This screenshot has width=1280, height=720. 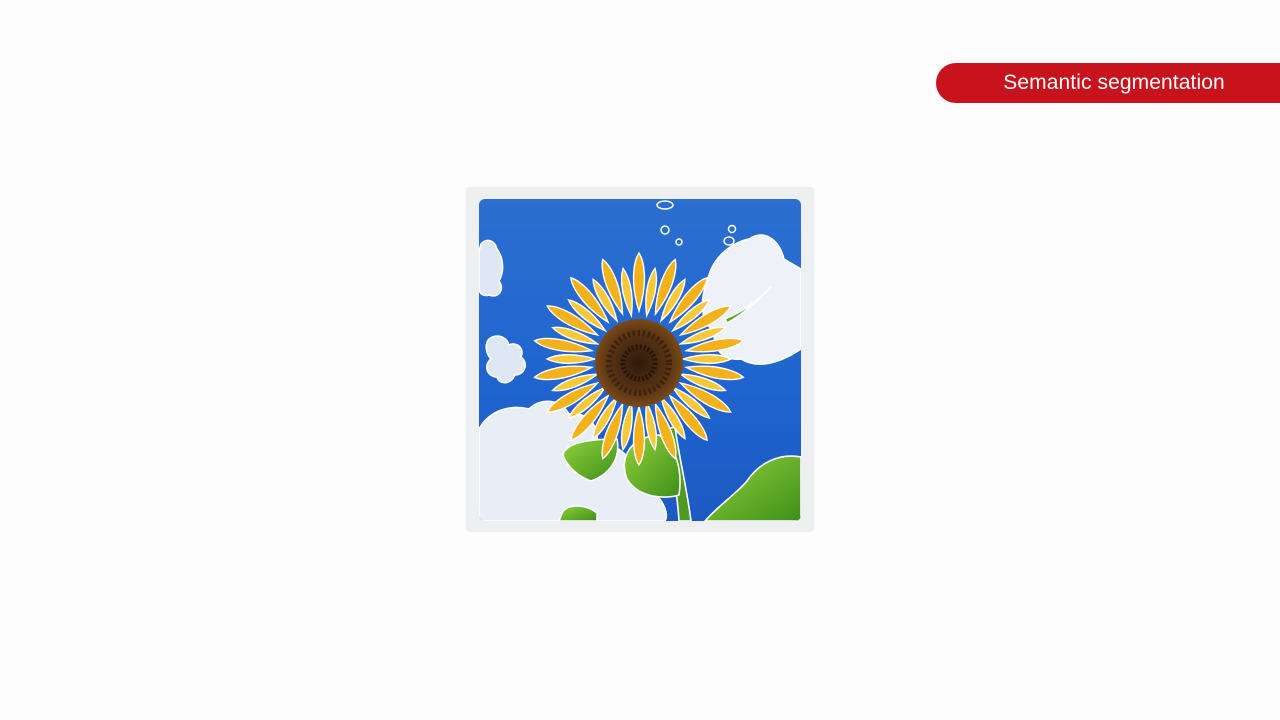 I want to click on segmentation-label-badge: Semantic segmentation, so click(x=1108, y=83).